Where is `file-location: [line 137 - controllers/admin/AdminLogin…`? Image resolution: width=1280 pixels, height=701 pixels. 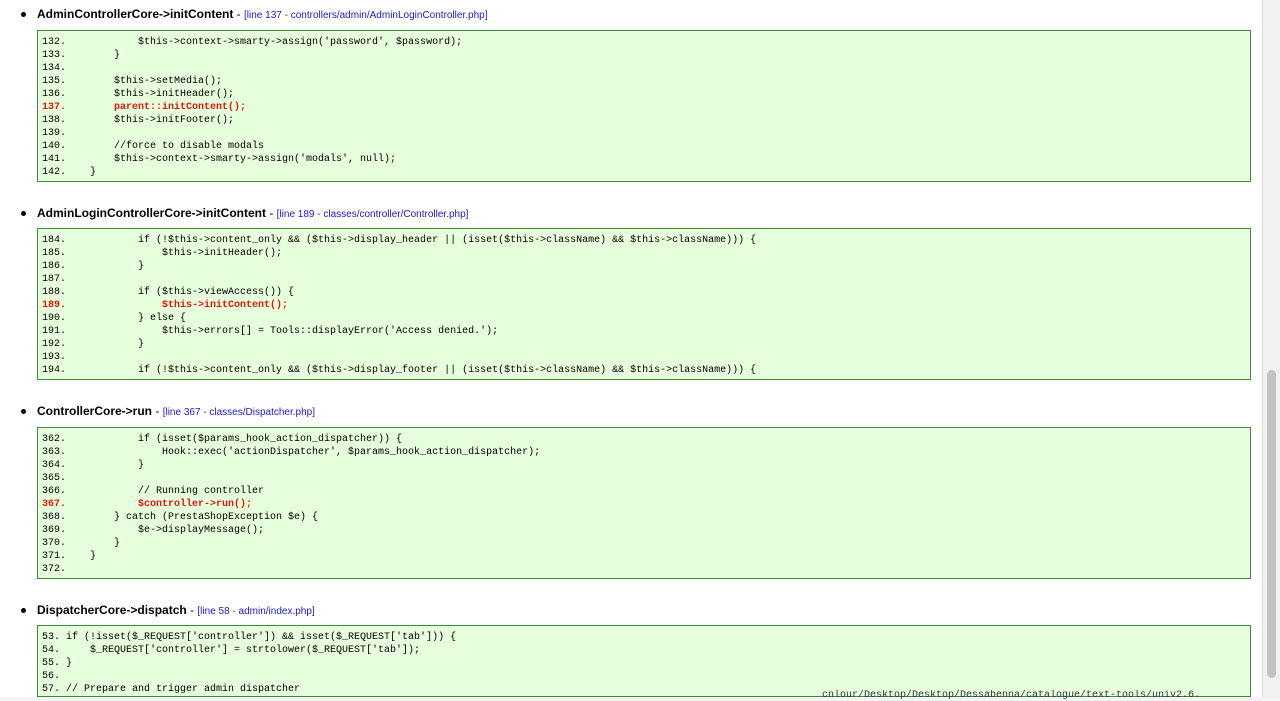
file-location: [line 137 - controllers/admin/AdminLogin… is located at coordinates (366, 15).